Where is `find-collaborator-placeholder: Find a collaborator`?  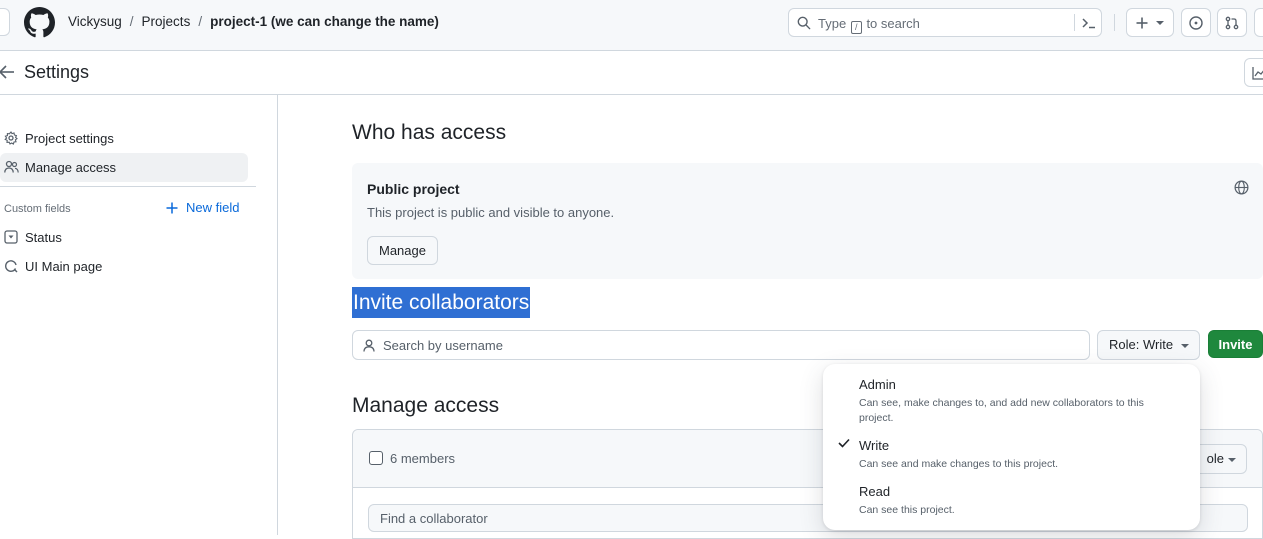
find-collaborator-placeholder: Find a collaborator is located at coordinates (434, 518).